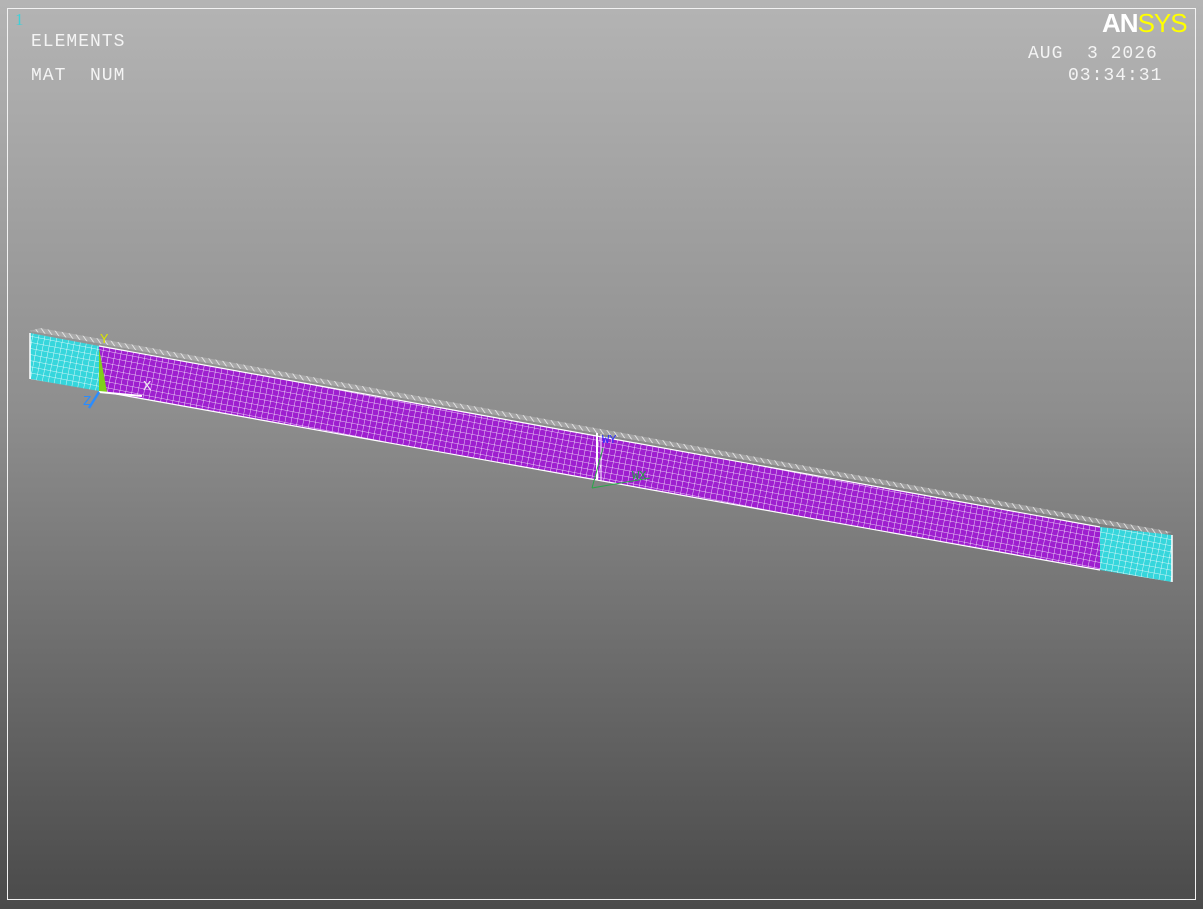  I want to click on triad-z-label: Z, so click(87, 402).